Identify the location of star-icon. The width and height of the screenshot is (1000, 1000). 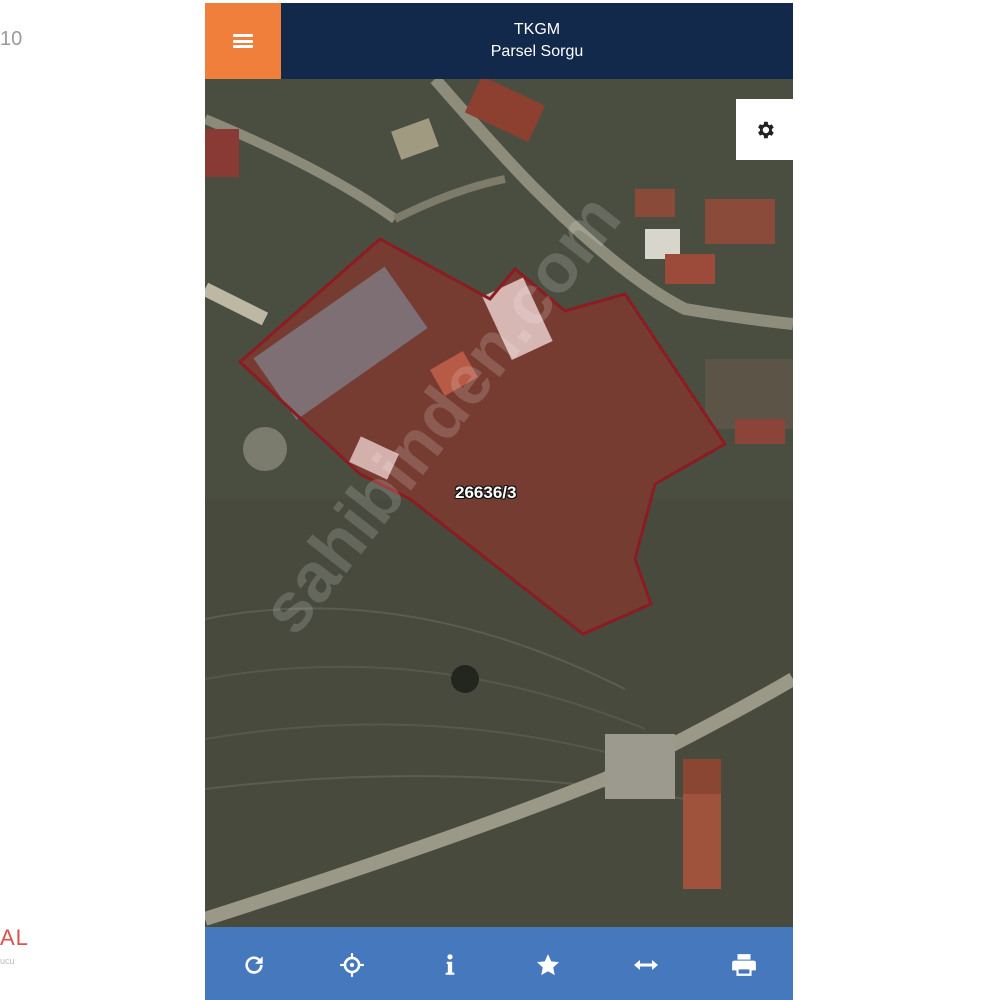
(548, 965).